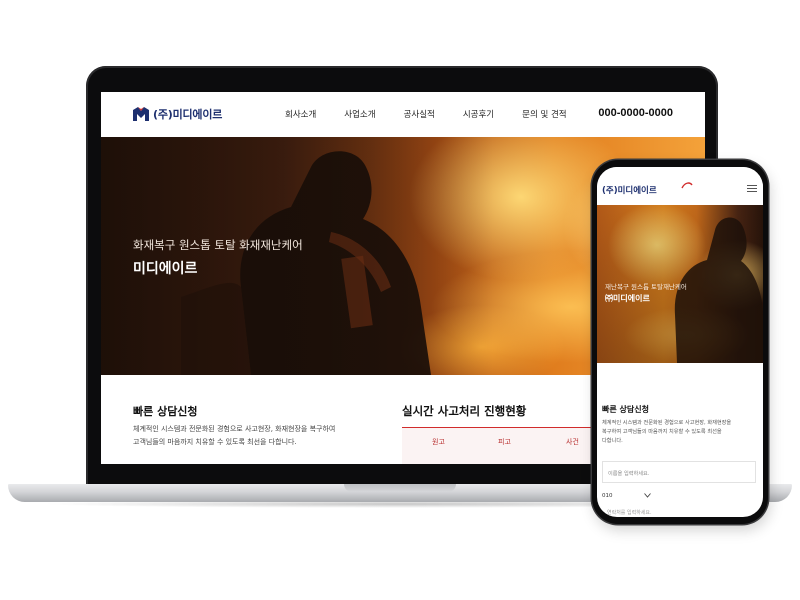 The height and width of the screenshot is (600, 800). What do you see at coordinates (612, 441) in the screenshot?
I see `mobile-consult-desc-line: 다합니다.` at bounding box center [612, 441].